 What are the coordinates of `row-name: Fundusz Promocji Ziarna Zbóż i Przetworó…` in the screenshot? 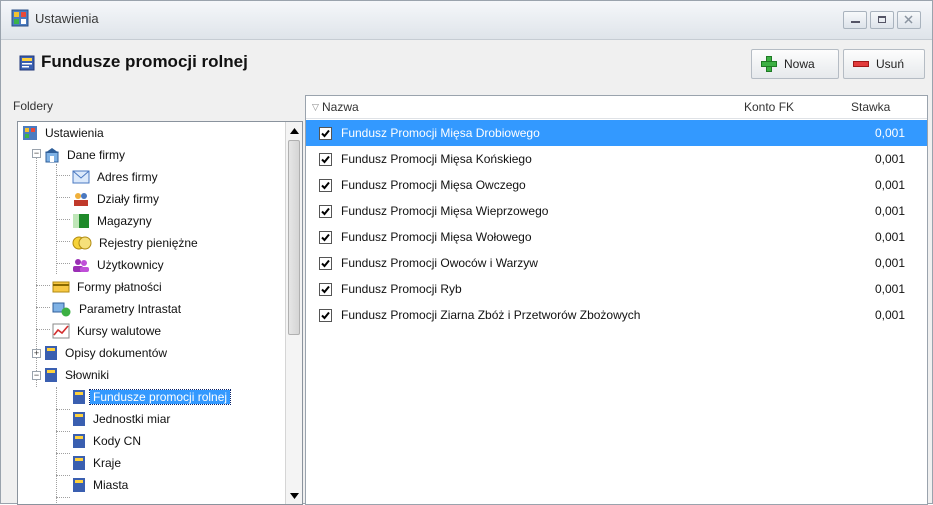 It's located at (491, 315).